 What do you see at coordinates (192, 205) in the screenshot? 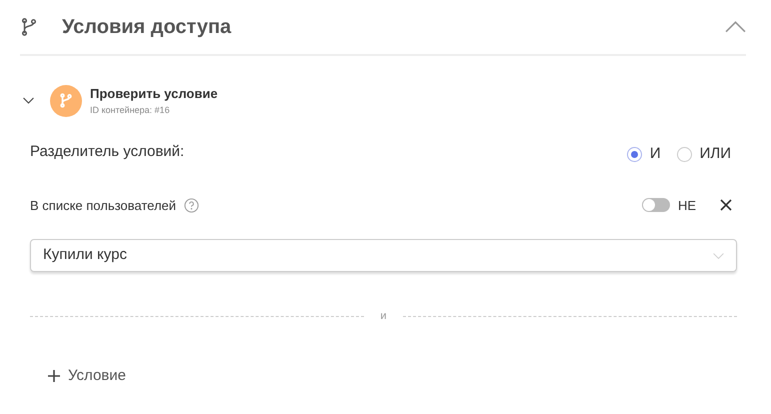
I see `help-icon` at bounding box center [192, 205].